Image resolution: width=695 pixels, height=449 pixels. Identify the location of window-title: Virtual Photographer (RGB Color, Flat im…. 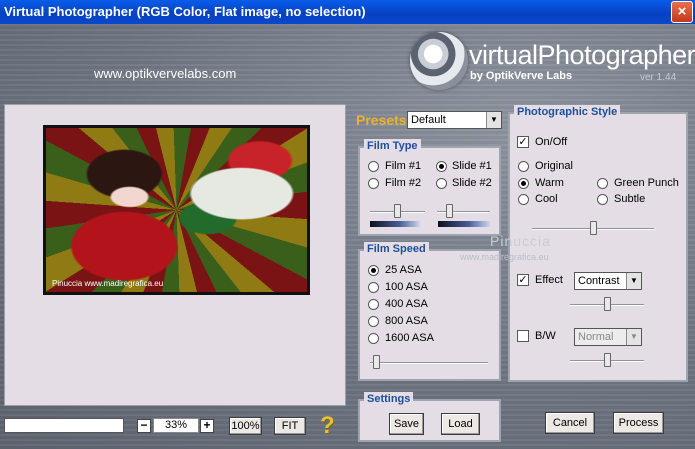
(185, 11).